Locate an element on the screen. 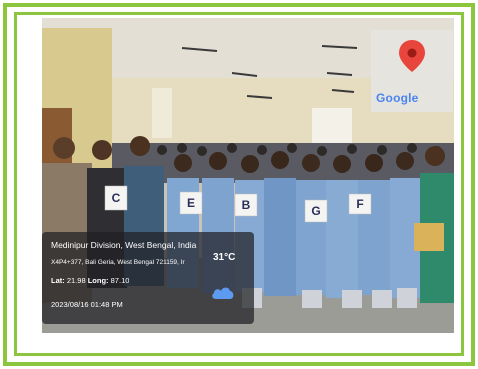 The width and height of the screenshot is (478, 369). datetime: 2023/08/16 01:48 PM is located at coordinates (87, 304).